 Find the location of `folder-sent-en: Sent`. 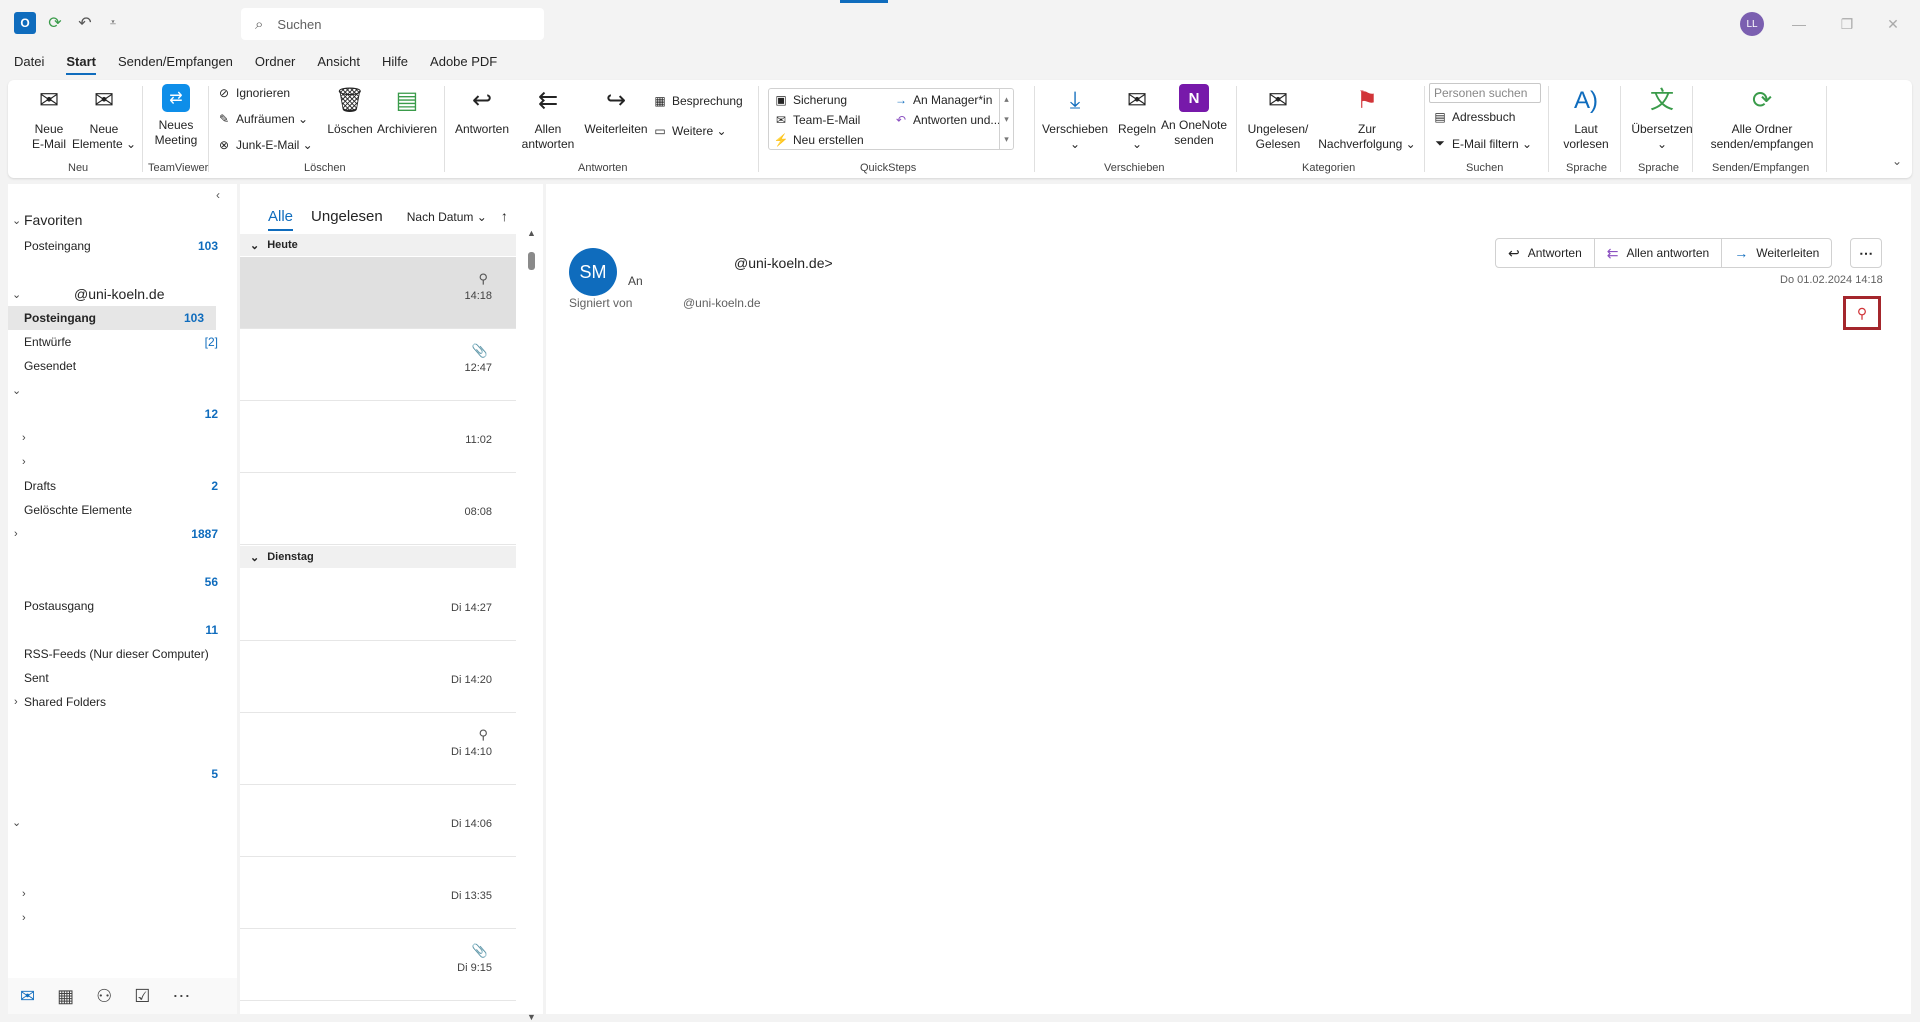

folder-sent-en: Sent is located at coordinates (113, 678).